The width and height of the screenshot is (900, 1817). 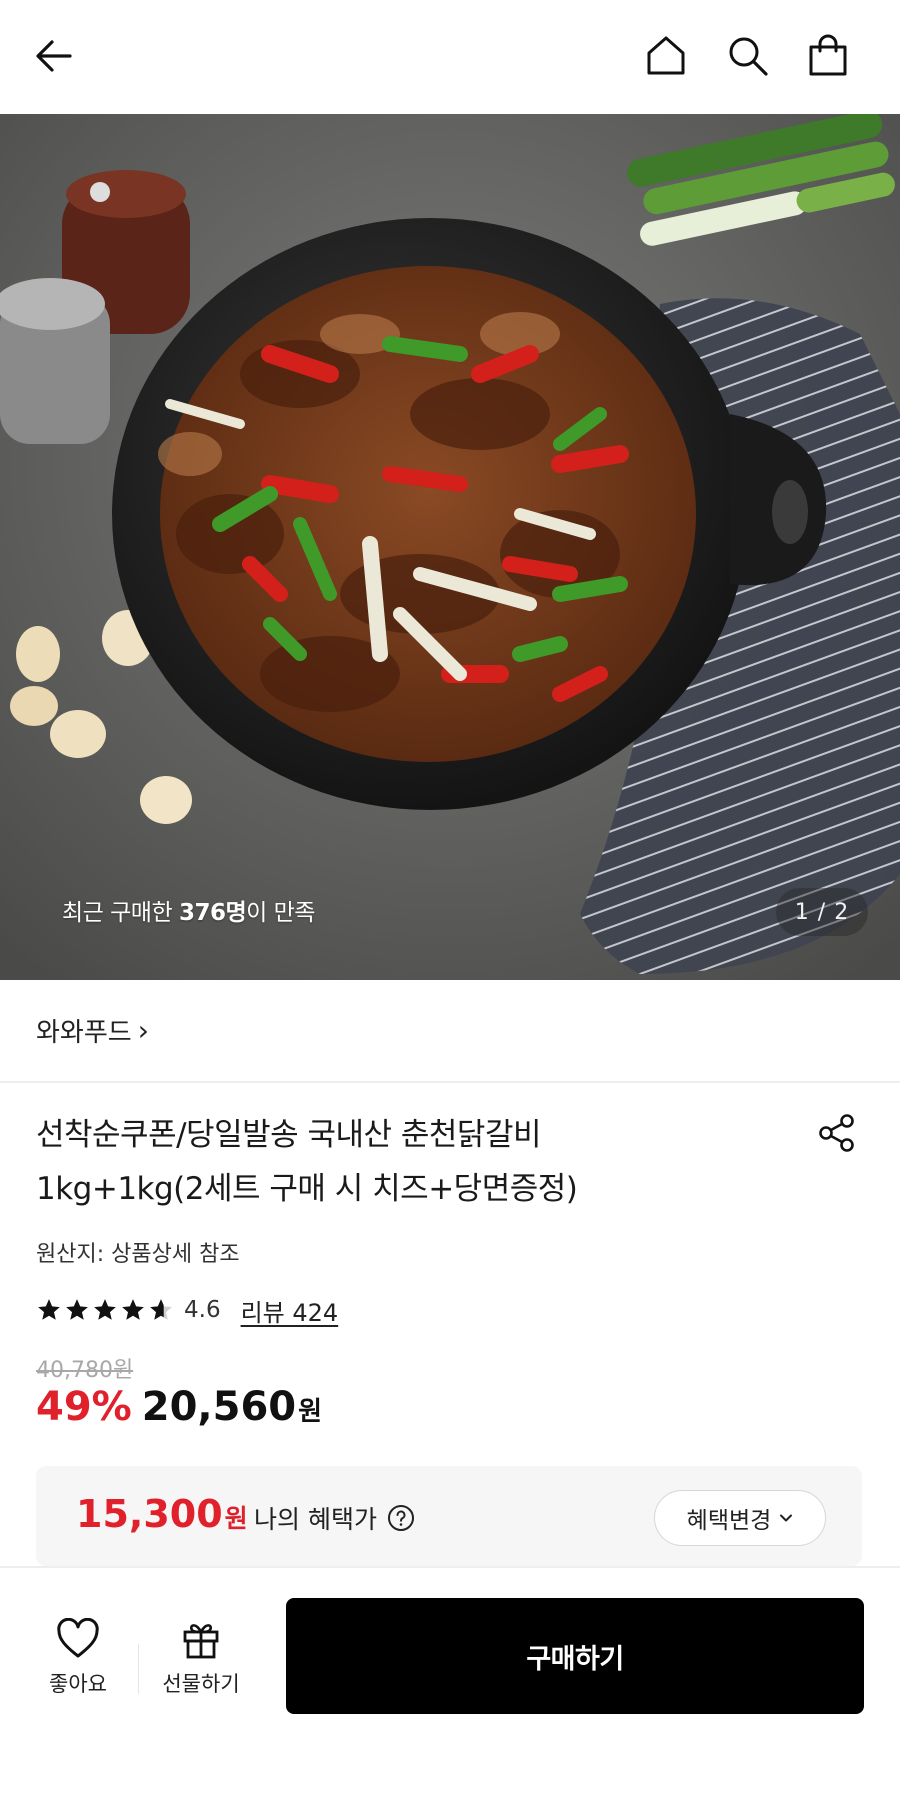 I want to click on benefit-price-box: 15,300 원 나의 혜택가 혜택변경, so click(x=449, y=1516).